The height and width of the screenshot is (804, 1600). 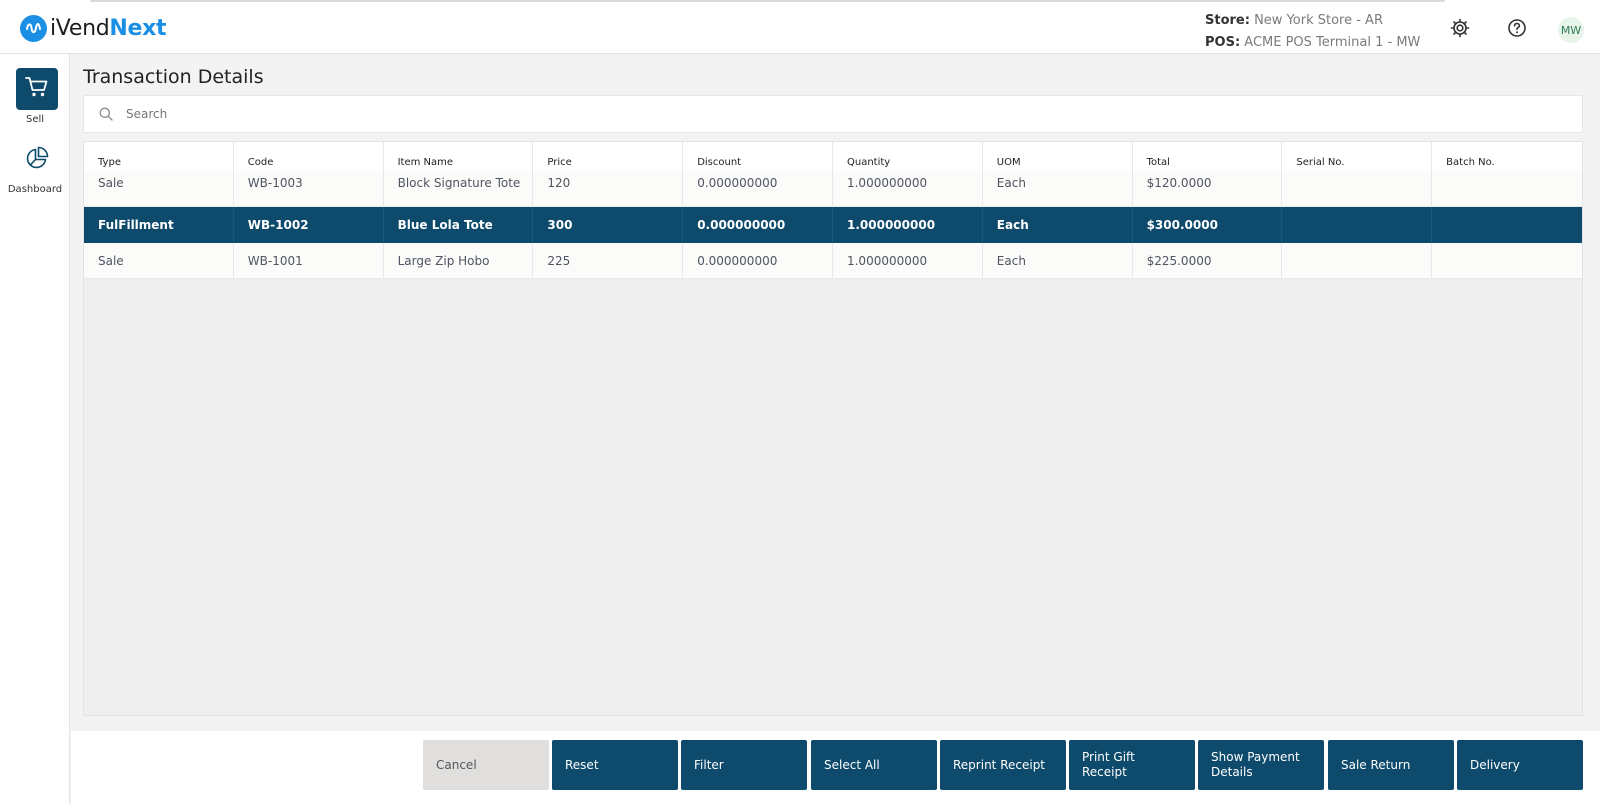 I want to click on table-cell: FulFillment, so click(x=159, y=224).